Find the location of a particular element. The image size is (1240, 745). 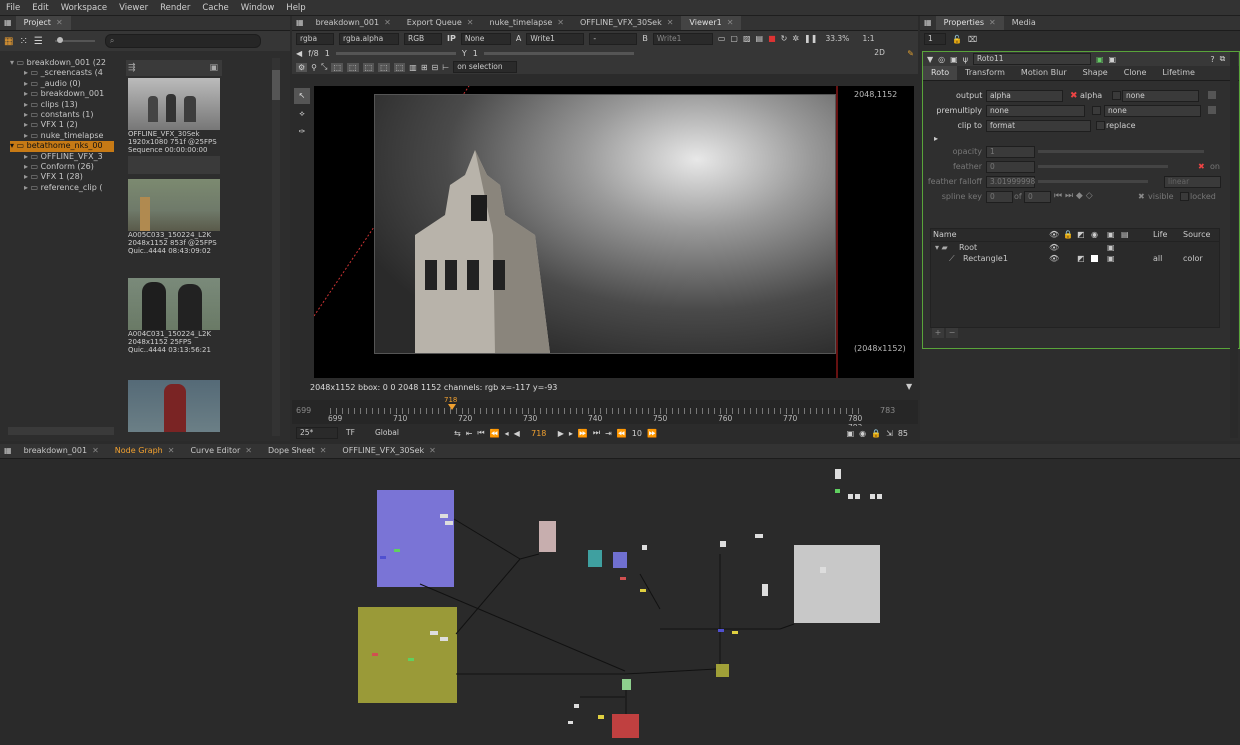

close-tab-icon: ✕ is located at coordinates (95, 450).